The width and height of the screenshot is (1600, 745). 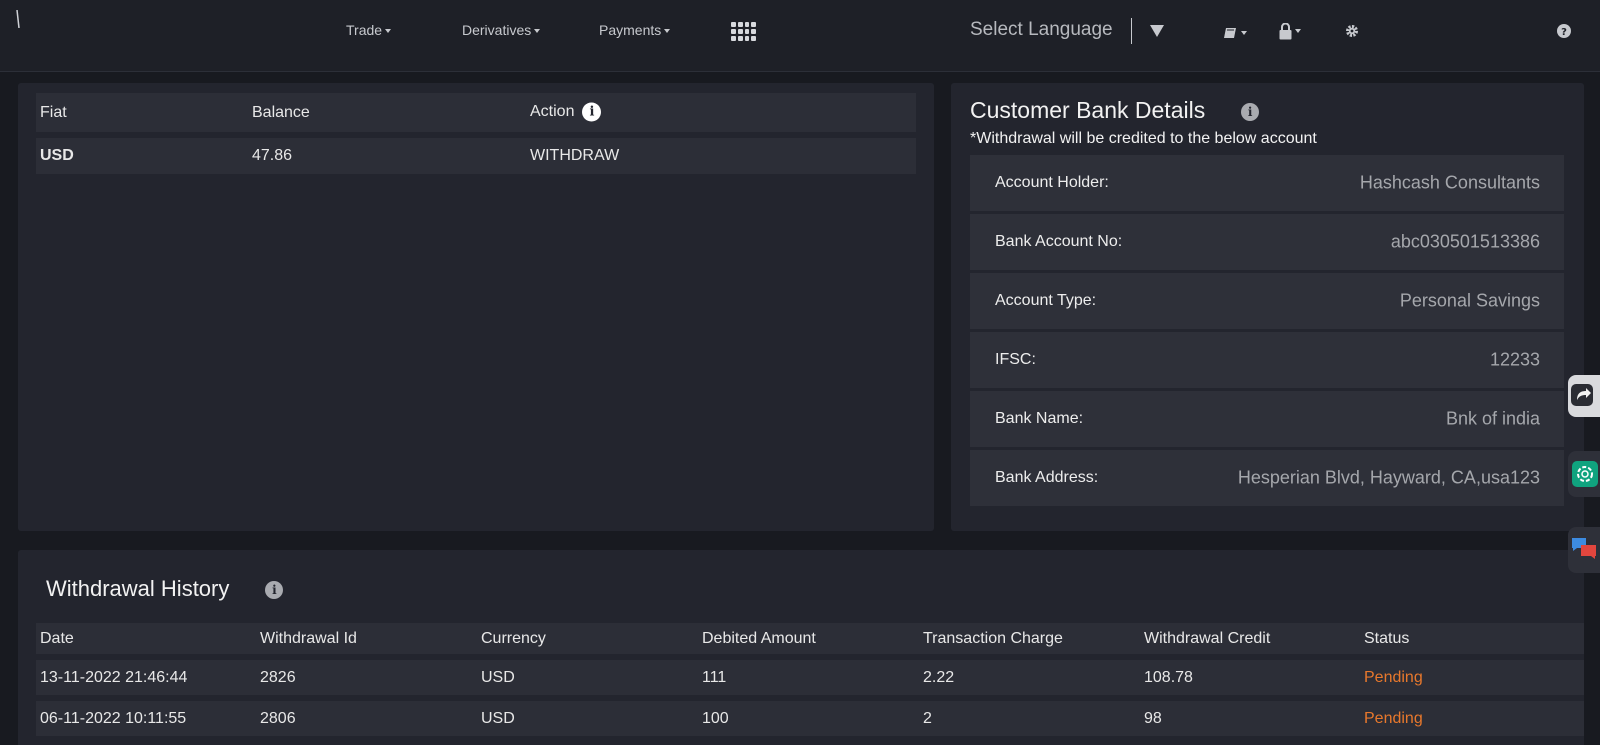 What do you see at coordinates (1041, 30) in the screenshot?
I see `select-language: Select Language` at bounding box center [1041, 30].